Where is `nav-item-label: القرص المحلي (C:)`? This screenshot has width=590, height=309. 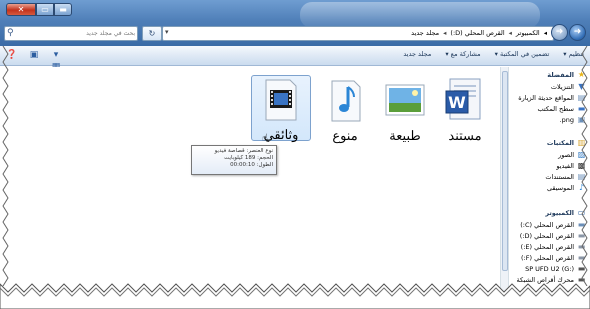
nav-item-label: القرص المحلي (C:) is located at coordinates (547, 225).